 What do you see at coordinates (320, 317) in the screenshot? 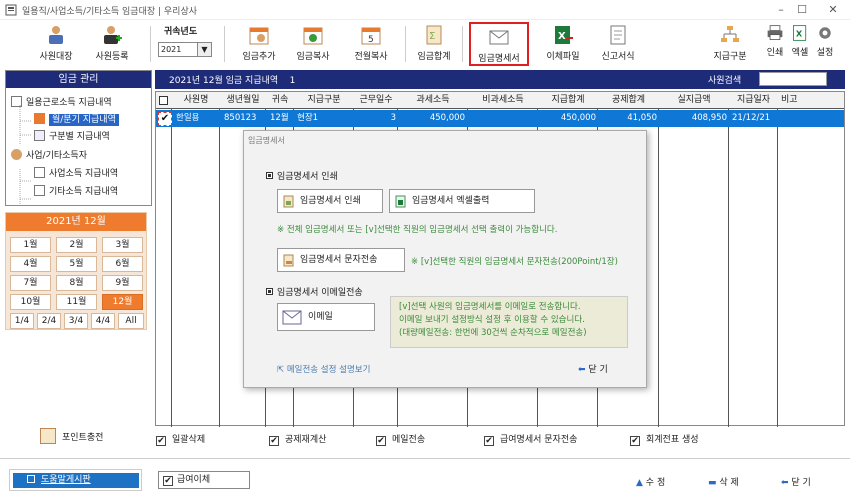
I see `button-label: 이메일` at bounding box center [320, 317].